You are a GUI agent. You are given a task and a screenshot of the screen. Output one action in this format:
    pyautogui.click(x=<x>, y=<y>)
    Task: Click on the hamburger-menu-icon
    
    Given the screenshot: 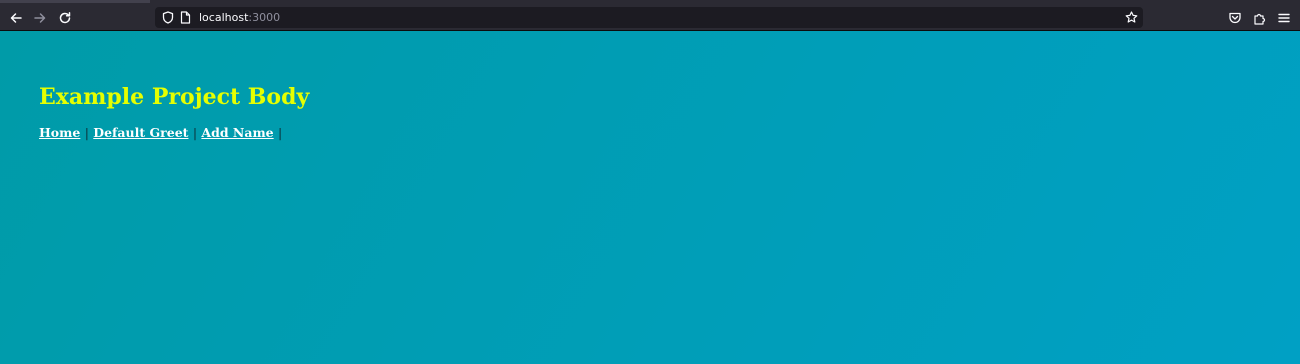 What is the action you would take?
    pyautogui.click(x=1284, y=18)
    